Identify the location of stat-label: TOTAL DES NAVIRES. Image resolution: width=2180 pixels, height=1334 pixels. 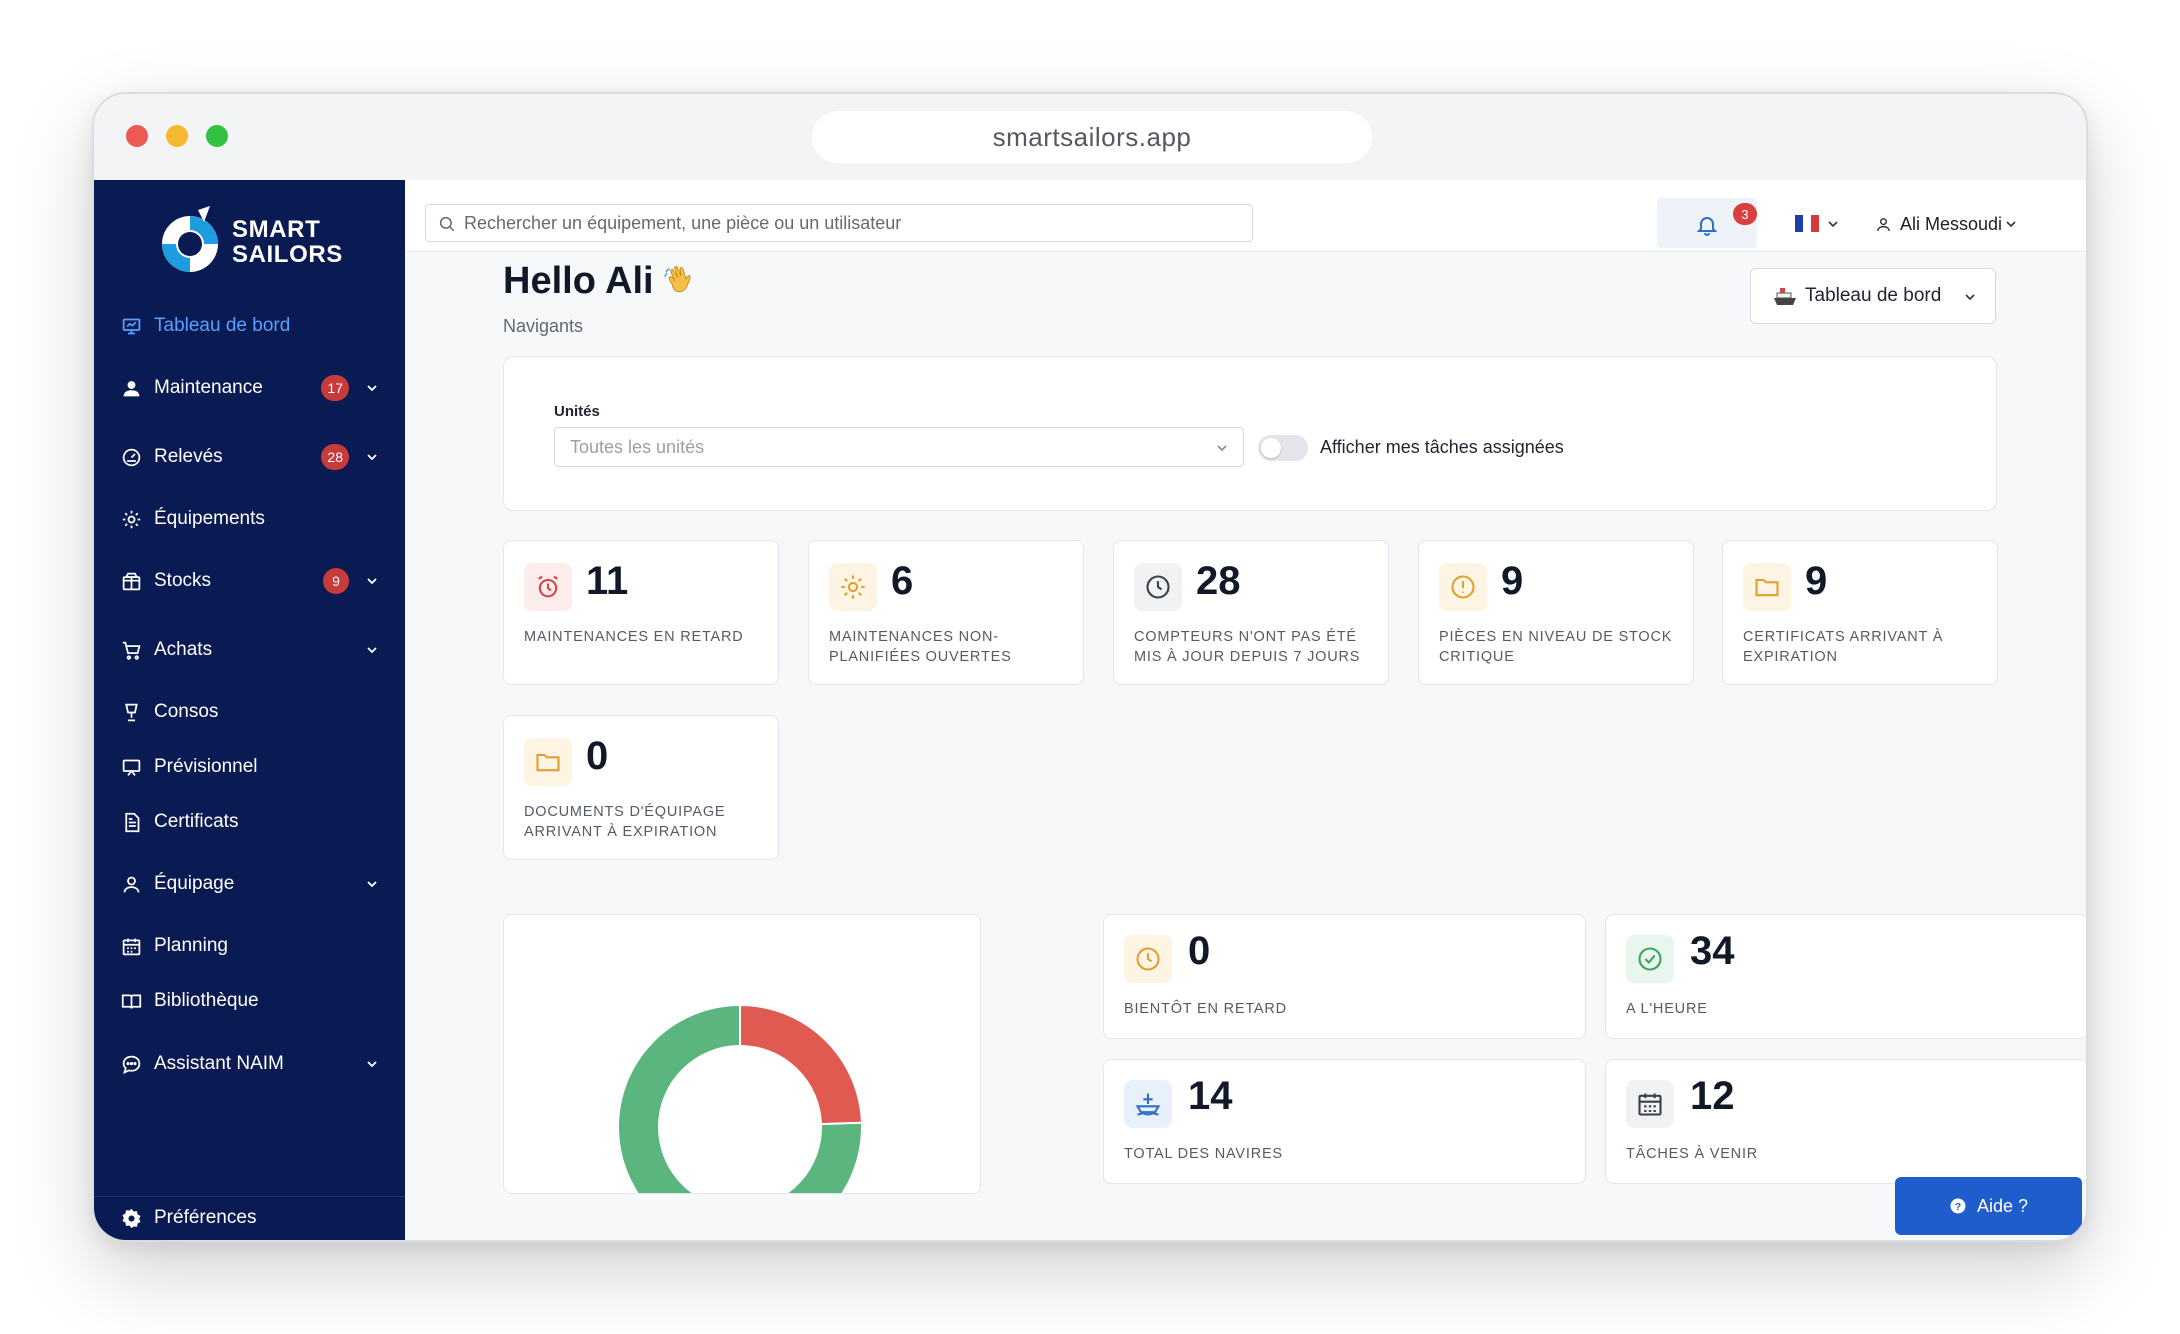
(1203, 1154).